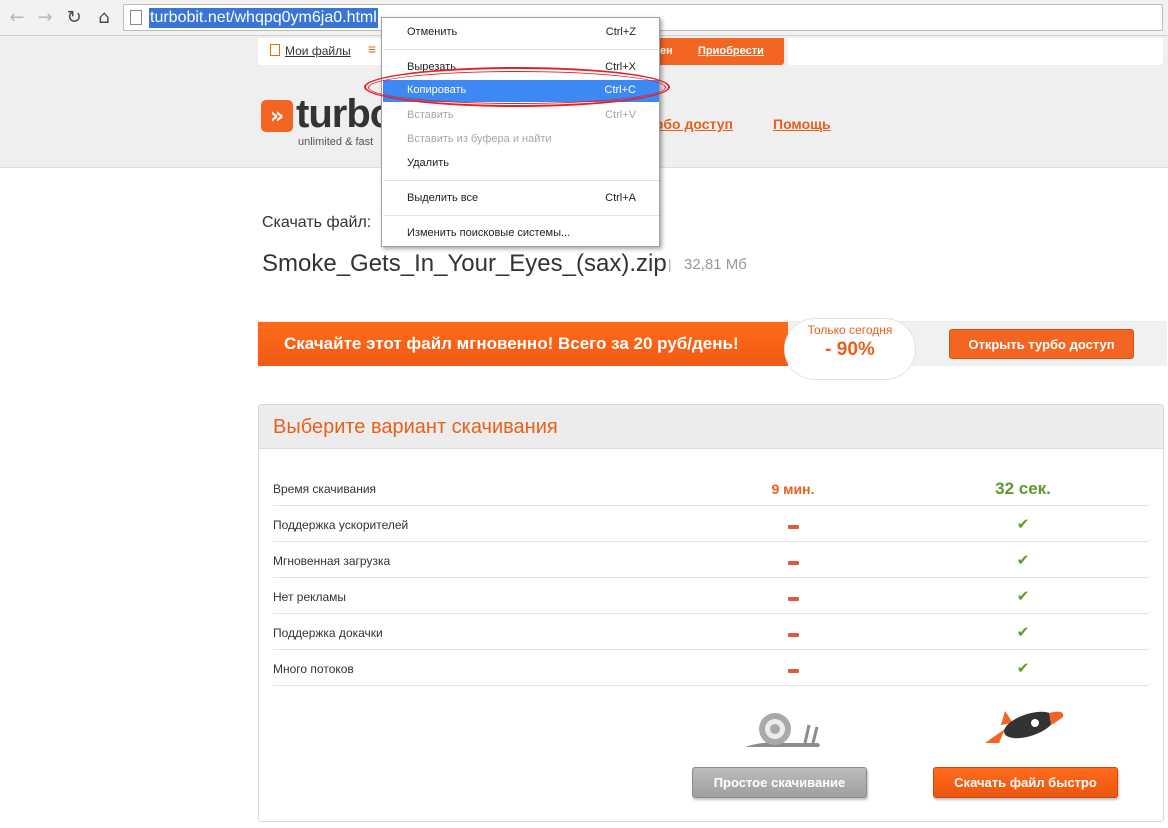 This screenshot has width=1168, height=828. I want to click on feature-row: Много потоков ✔, so click(711, 668).